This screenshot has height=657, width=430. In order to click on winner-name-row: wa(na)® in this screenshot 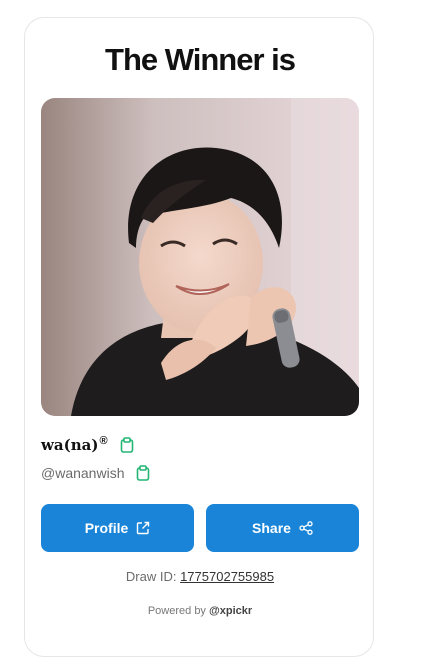, I will do `click(87, 444)`.